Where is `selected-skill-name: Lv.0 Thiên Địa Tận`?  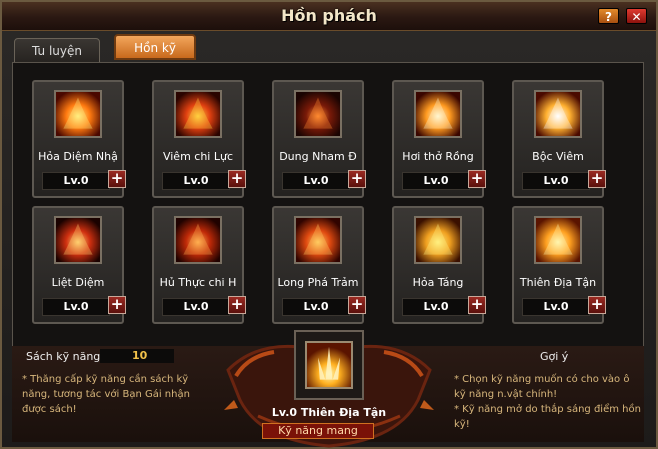
selected-skill-name: Lv.0 Thiên Địa Tận is located at coordinates (329, 412).